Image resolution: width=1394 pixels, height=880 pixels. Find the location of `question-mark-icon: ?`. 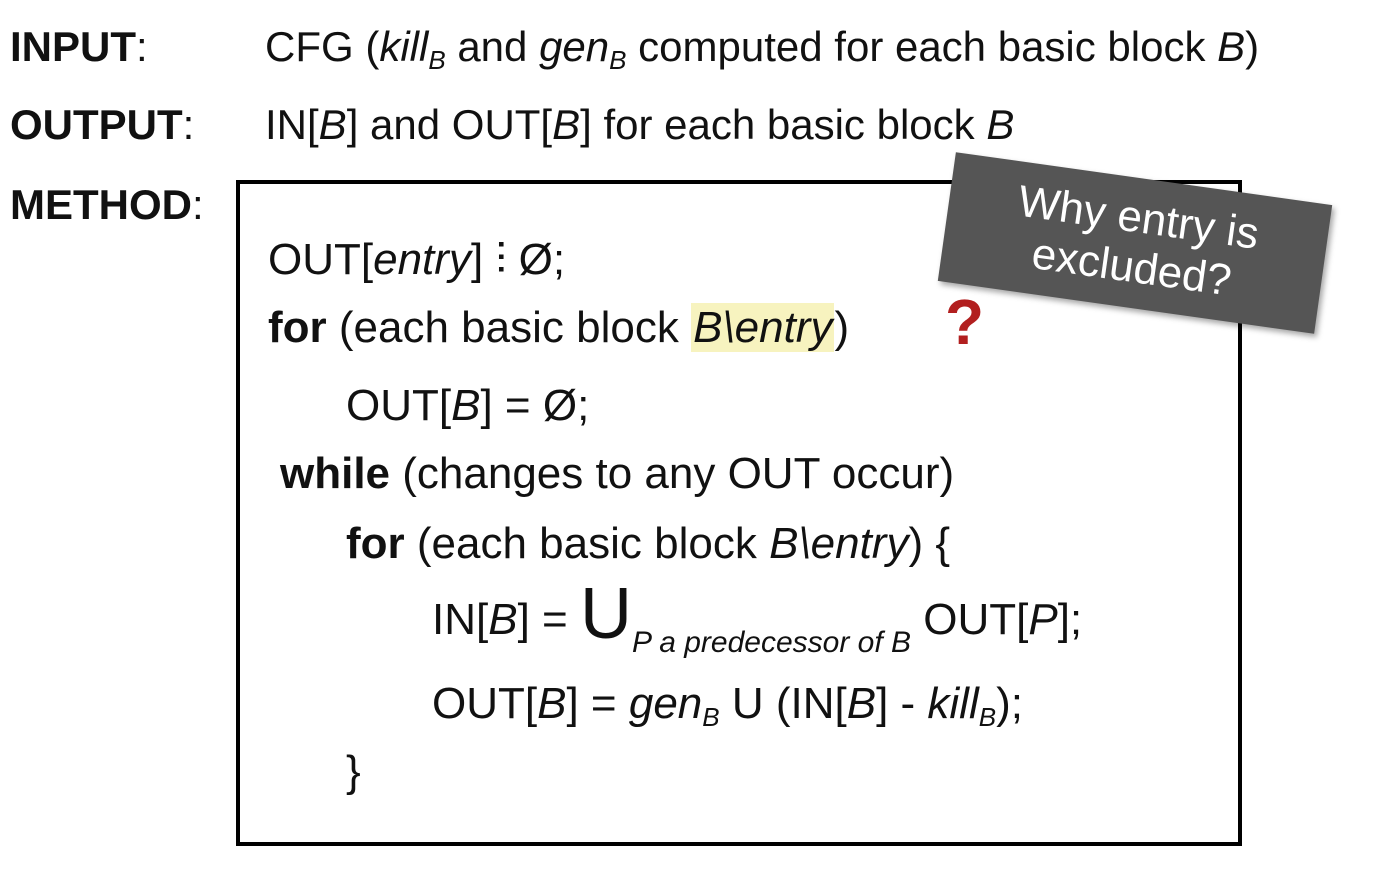

question-mark-icon: ? is located at coordinates (965, 322).